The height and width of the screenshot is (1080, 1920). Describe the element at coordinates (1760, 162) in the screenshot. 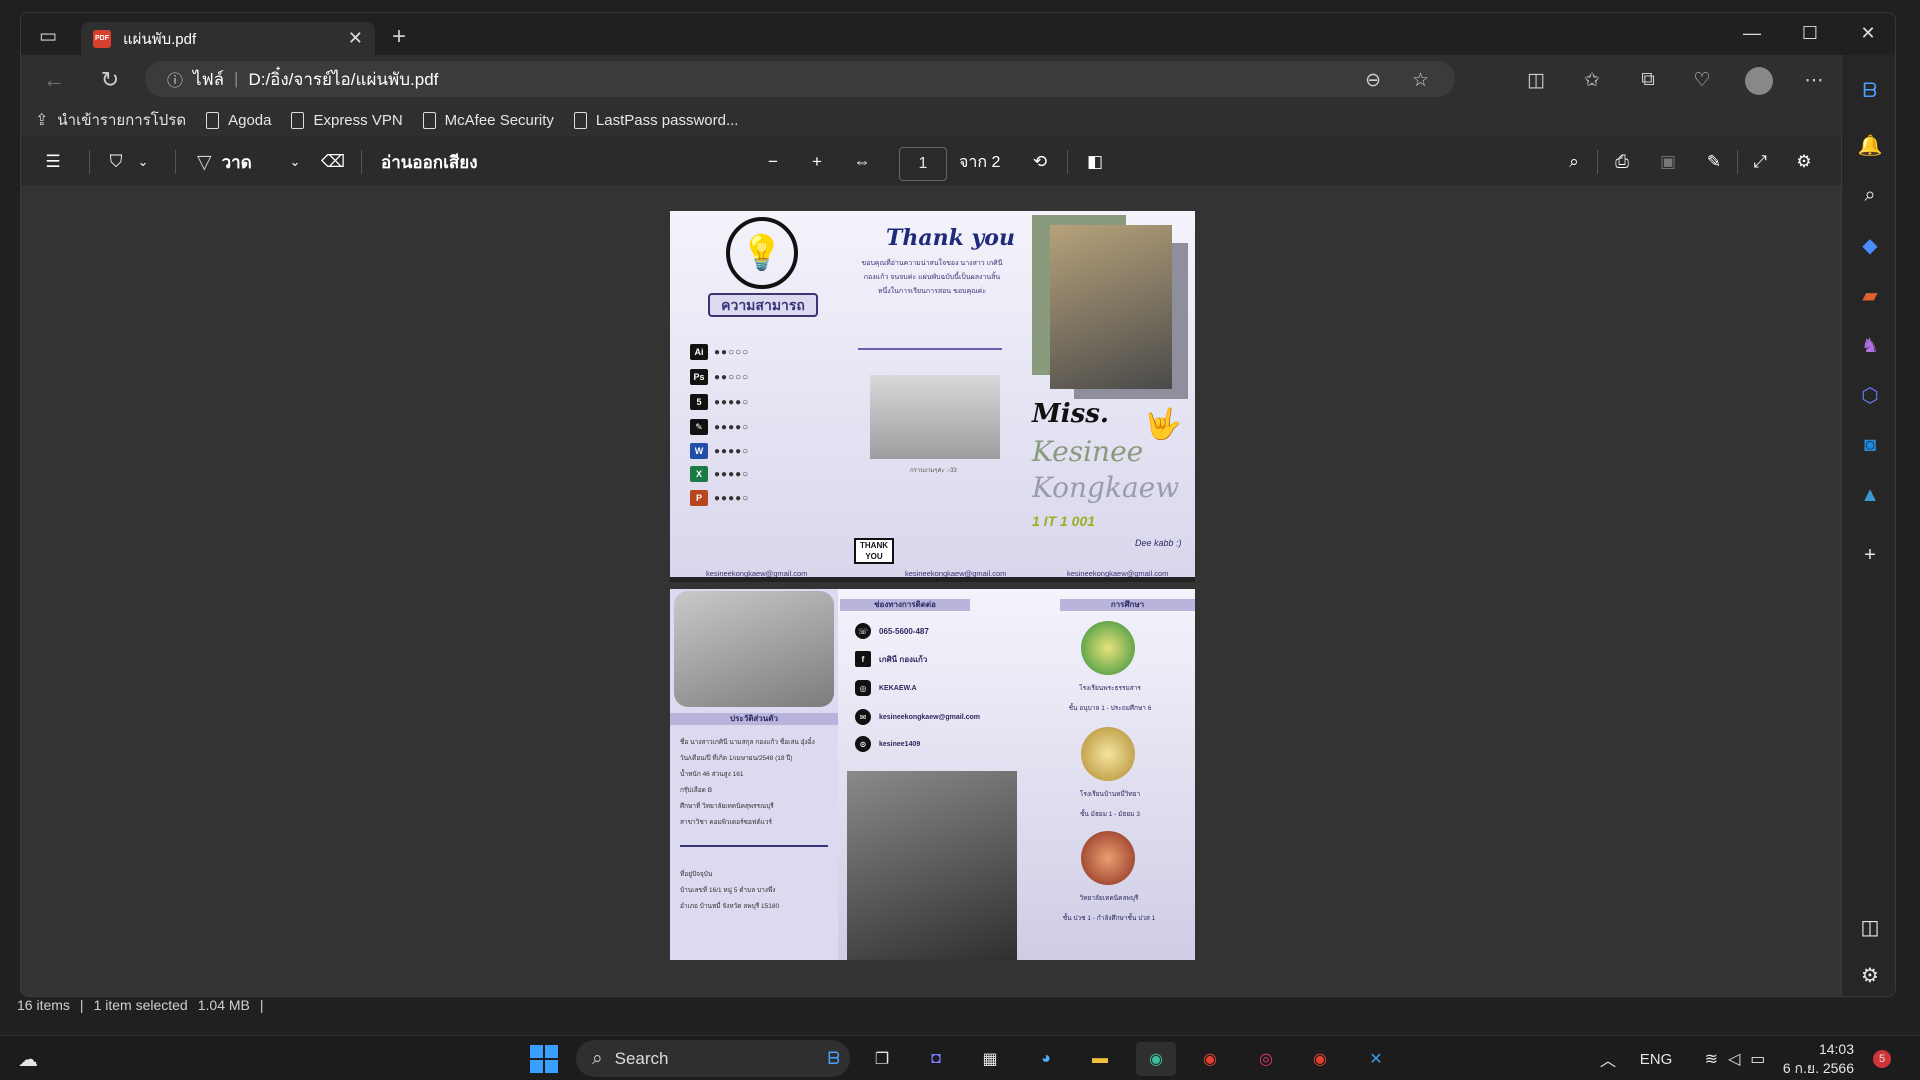

I see `fullscreen-icon: ⤢` at that location.